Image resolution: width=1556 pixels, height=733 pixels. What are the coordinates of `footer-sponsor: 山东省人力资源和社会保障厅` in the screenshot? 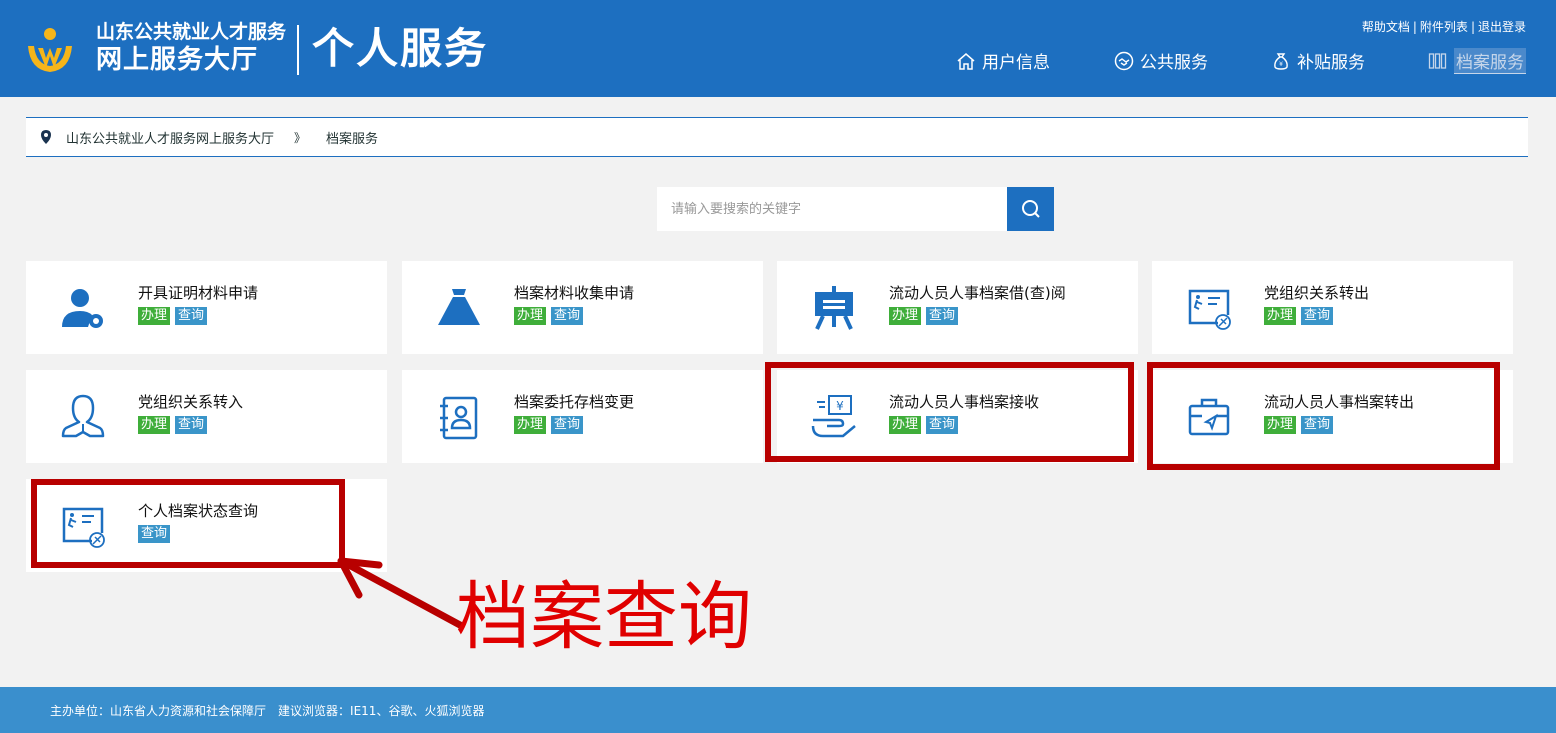 It's located at (188, 710).